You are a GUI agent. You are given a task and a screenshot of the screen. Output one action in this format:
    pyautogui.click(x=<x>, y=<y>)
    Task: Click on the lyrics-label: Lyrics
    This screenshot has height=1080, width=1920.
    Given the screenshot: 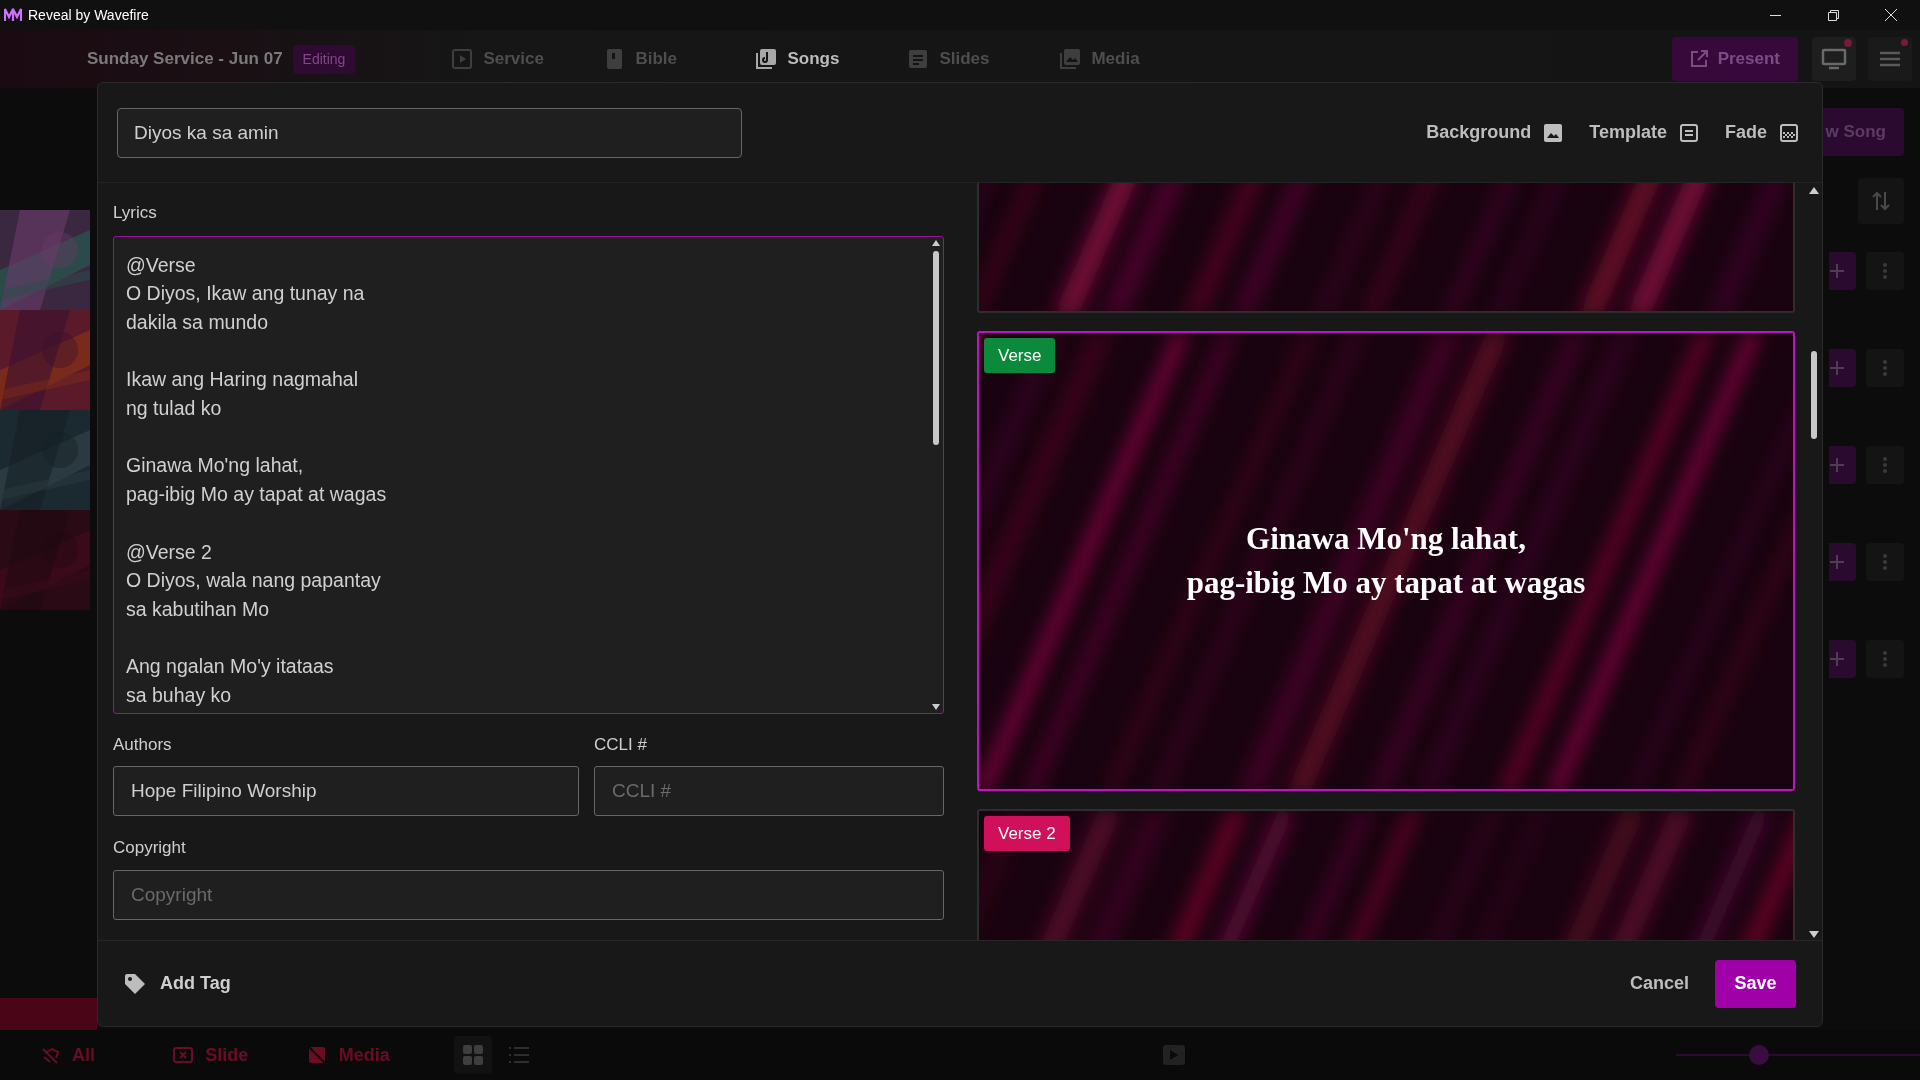 What is the action you would take?
    pyautogui.click(x=135, y=213)
    